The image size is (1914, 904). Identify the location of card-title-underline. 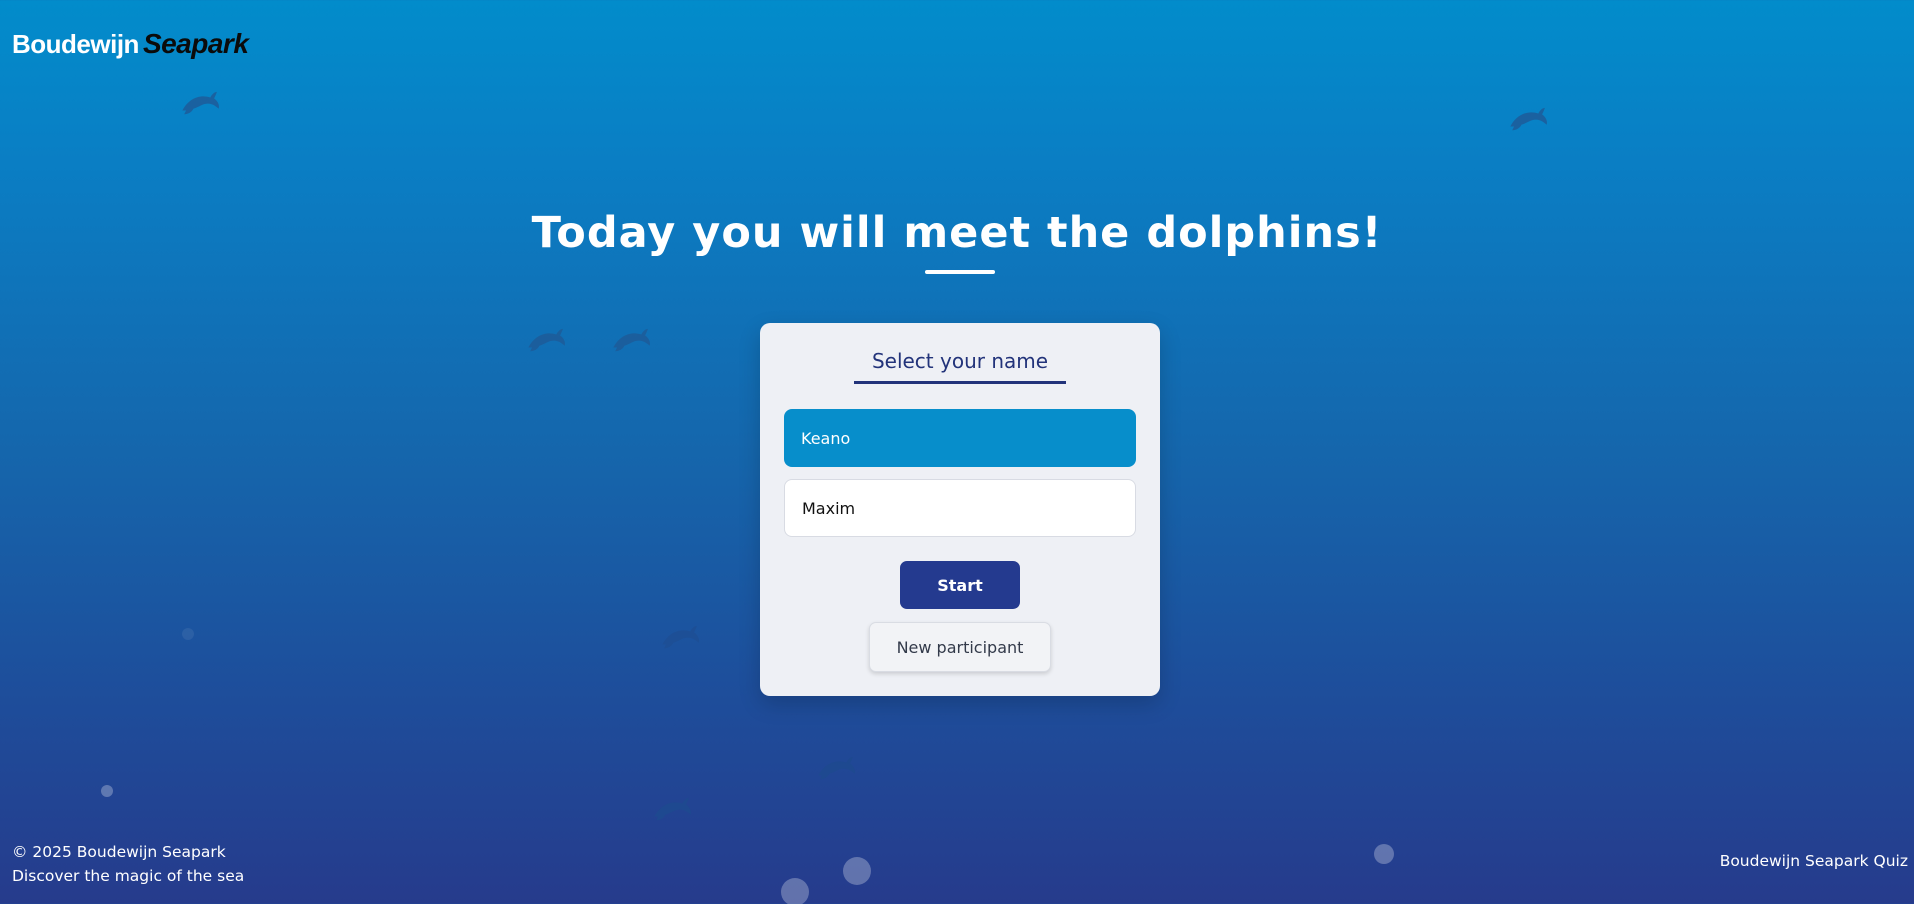
(960, 382).